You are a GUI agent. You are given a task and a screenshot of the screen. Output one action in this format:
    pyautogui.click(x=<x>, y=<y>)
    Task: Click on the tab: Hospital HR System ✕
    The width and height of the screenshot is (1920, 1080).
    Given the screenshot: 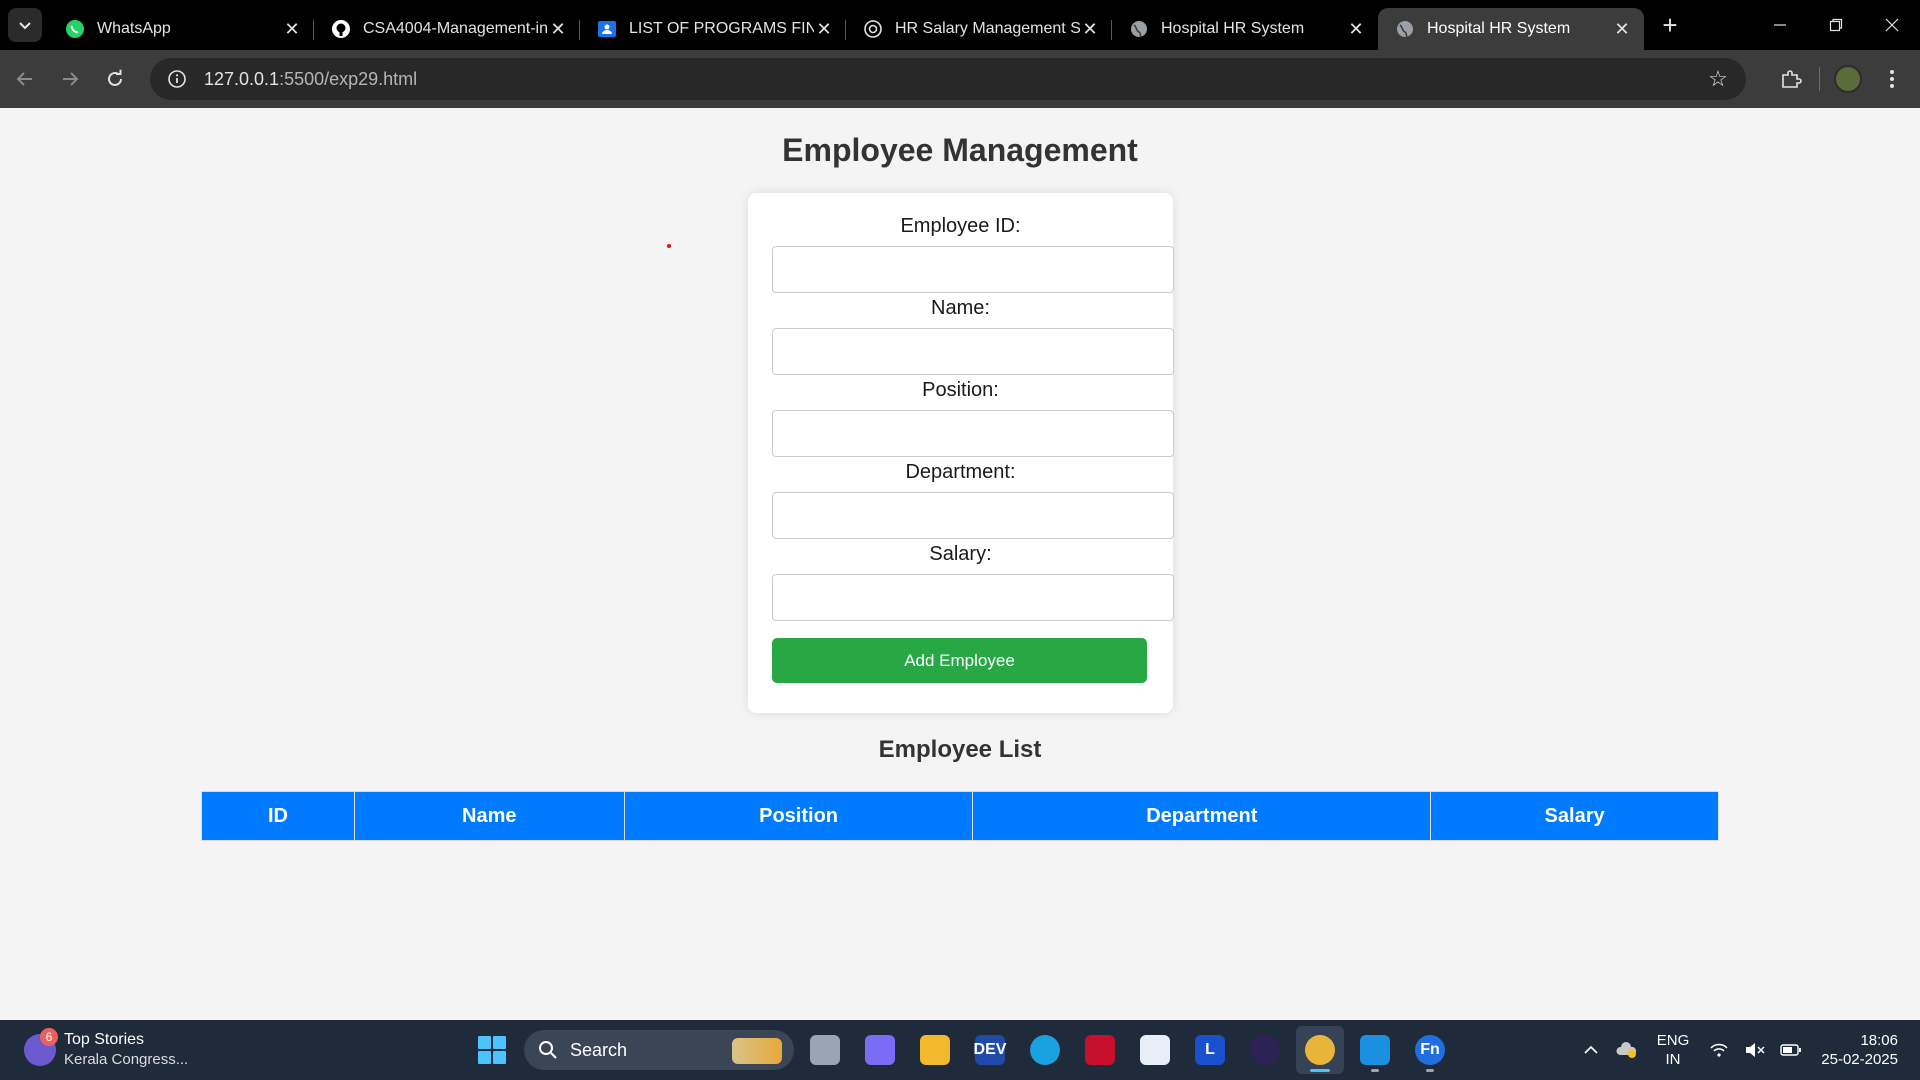 What is the action you would take?
    pyautogui.click(x=1245, y=29)
    